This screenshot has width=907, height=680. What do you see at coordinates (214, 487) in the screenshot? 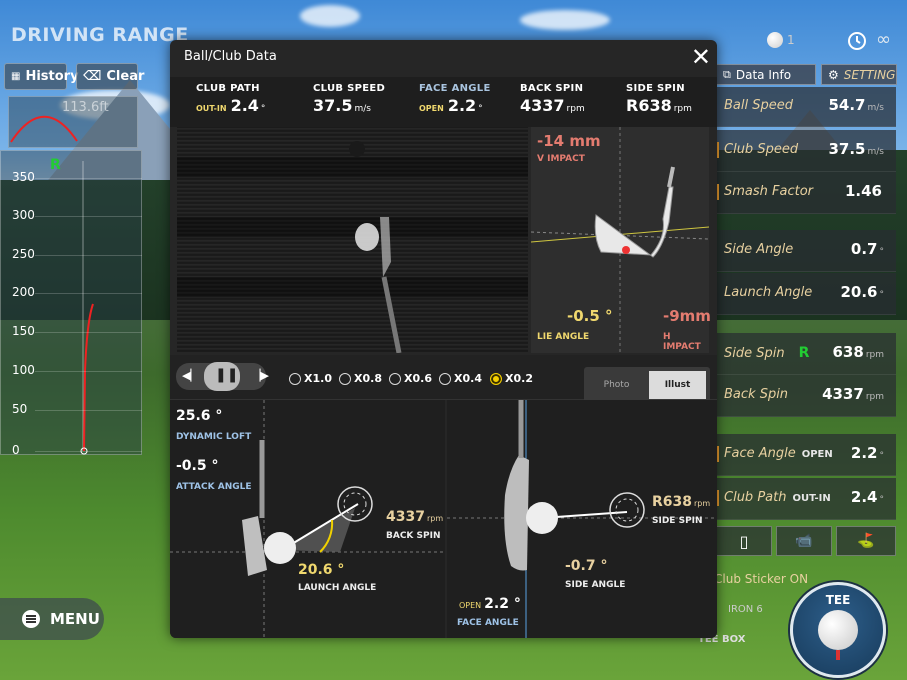
I see `attack-angle-label: ATTACK ANGLE` at bounding box center [214, 487].